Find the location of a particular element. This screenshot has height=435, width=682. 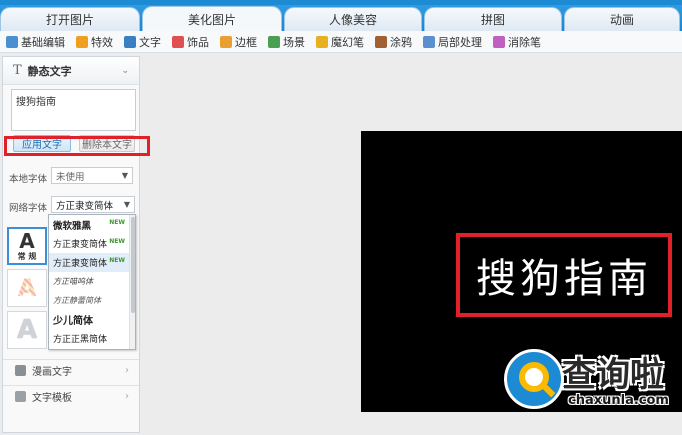

style-outline-thumb: A is located at coordinates (27, 330).